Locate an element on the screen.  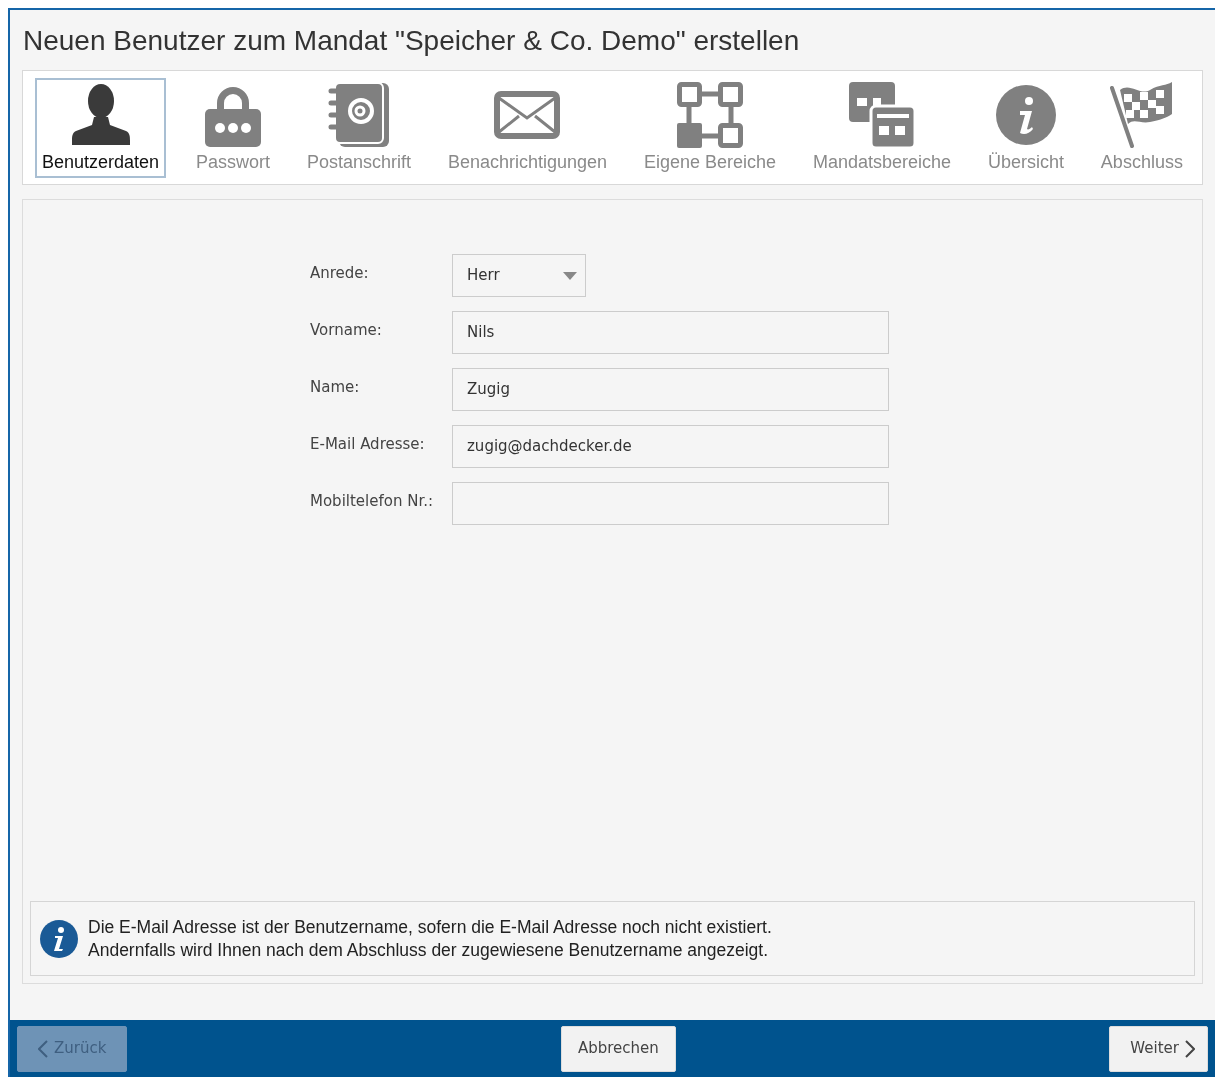
field-label: Name: is located at coordinates (335, 387).